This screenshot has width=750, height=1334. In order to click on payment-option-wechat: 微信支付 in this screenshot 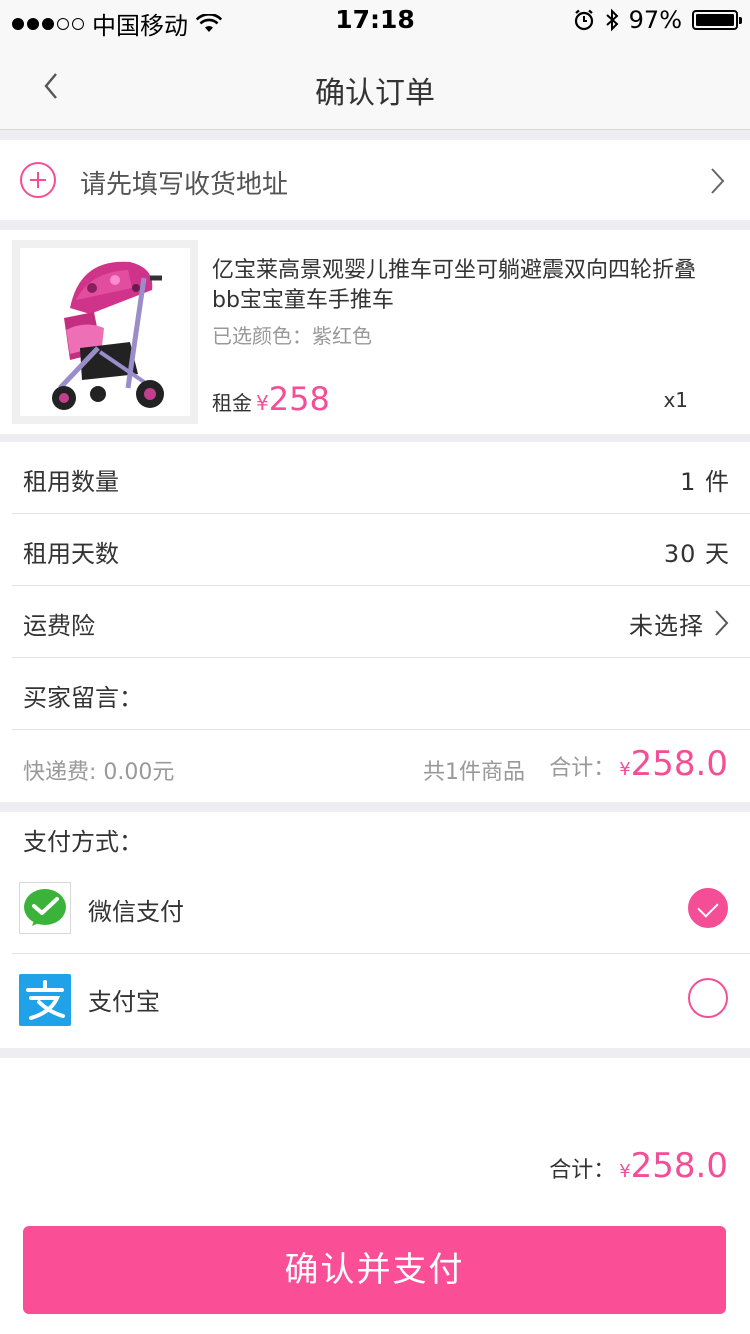, I will do `click(381, 909)`.